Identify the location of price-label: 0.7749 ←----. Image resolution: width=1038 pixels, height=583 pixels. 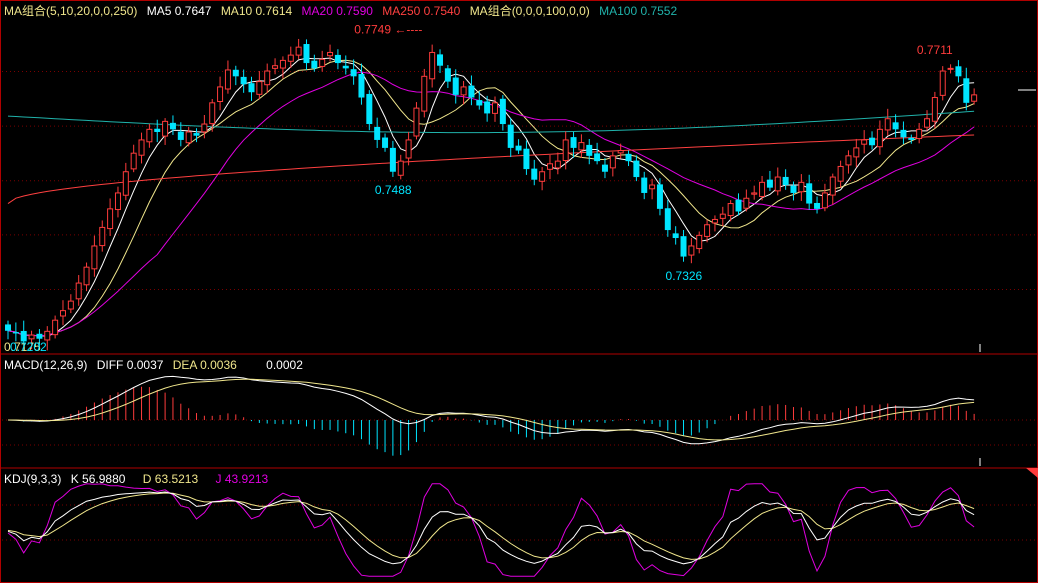
(388, 30).